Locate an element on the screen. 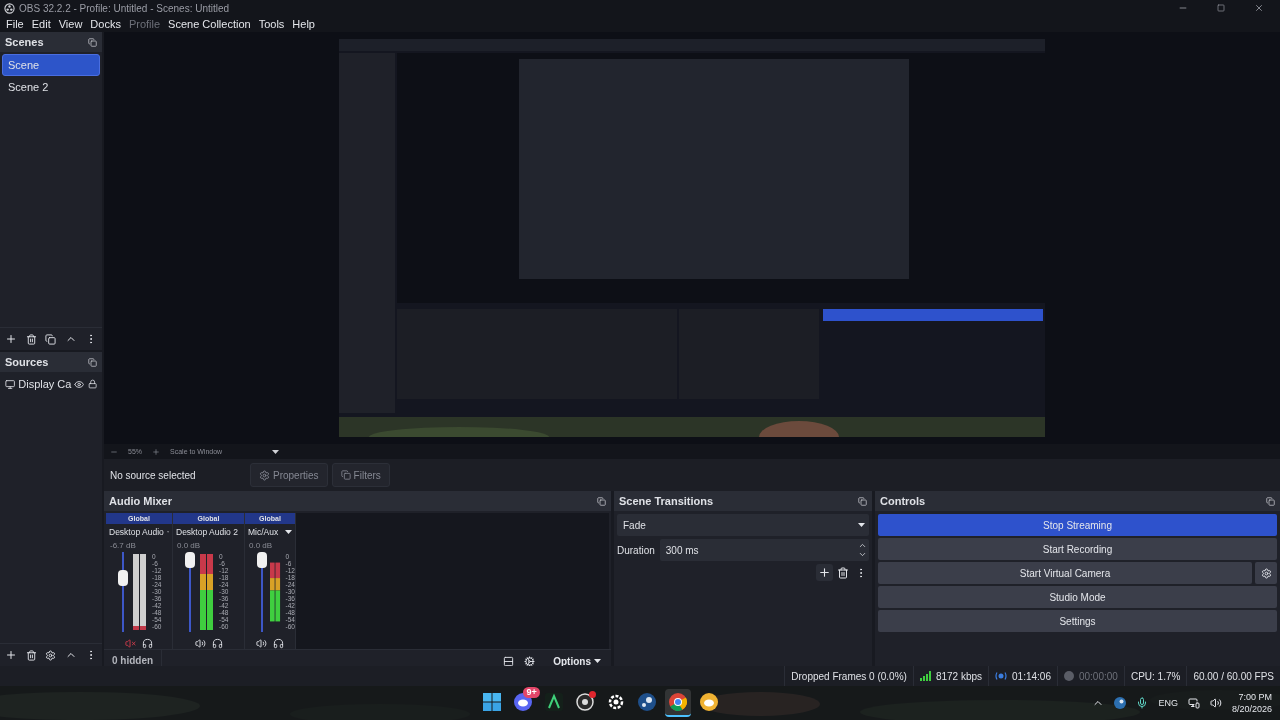  menu-item: View is located at coordinates (70, 24).